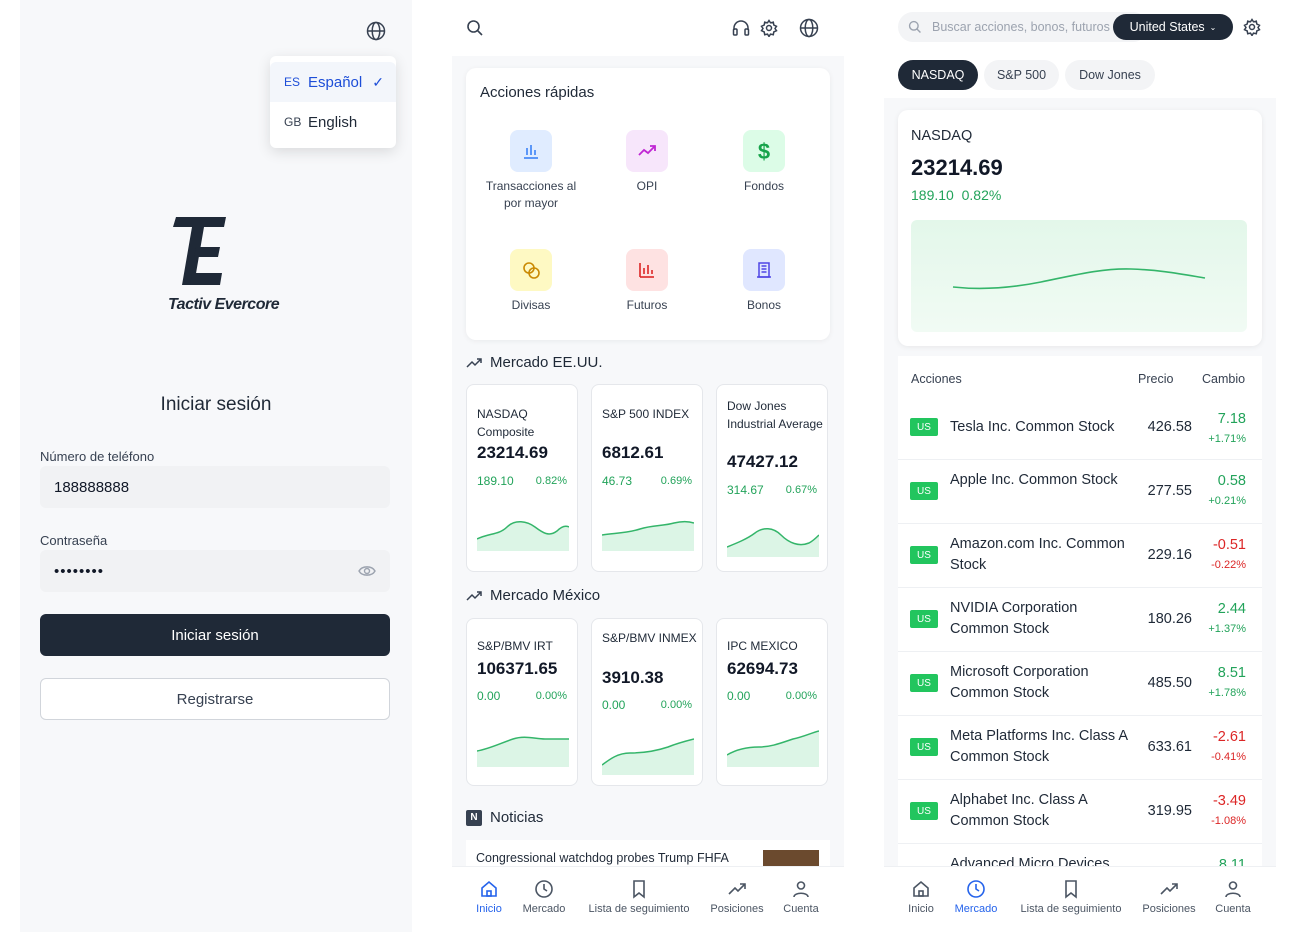 This screenshot has width=1294, height=932. Describe the element at coordinates (1079, 276) in the screenshot. I see `index-chart` at that location.